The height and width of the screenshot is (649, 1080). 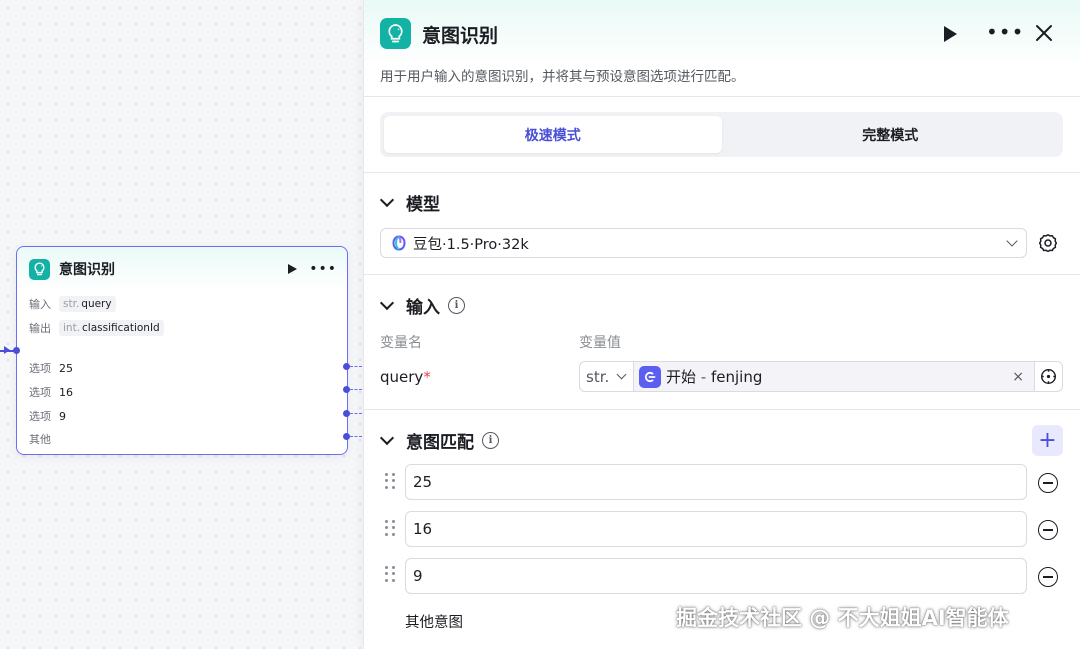 What do you see at coordinates (891, 134) in the screenshot?
I see `tab-full-mode: 完整模式` at bounding box center [891, 134].